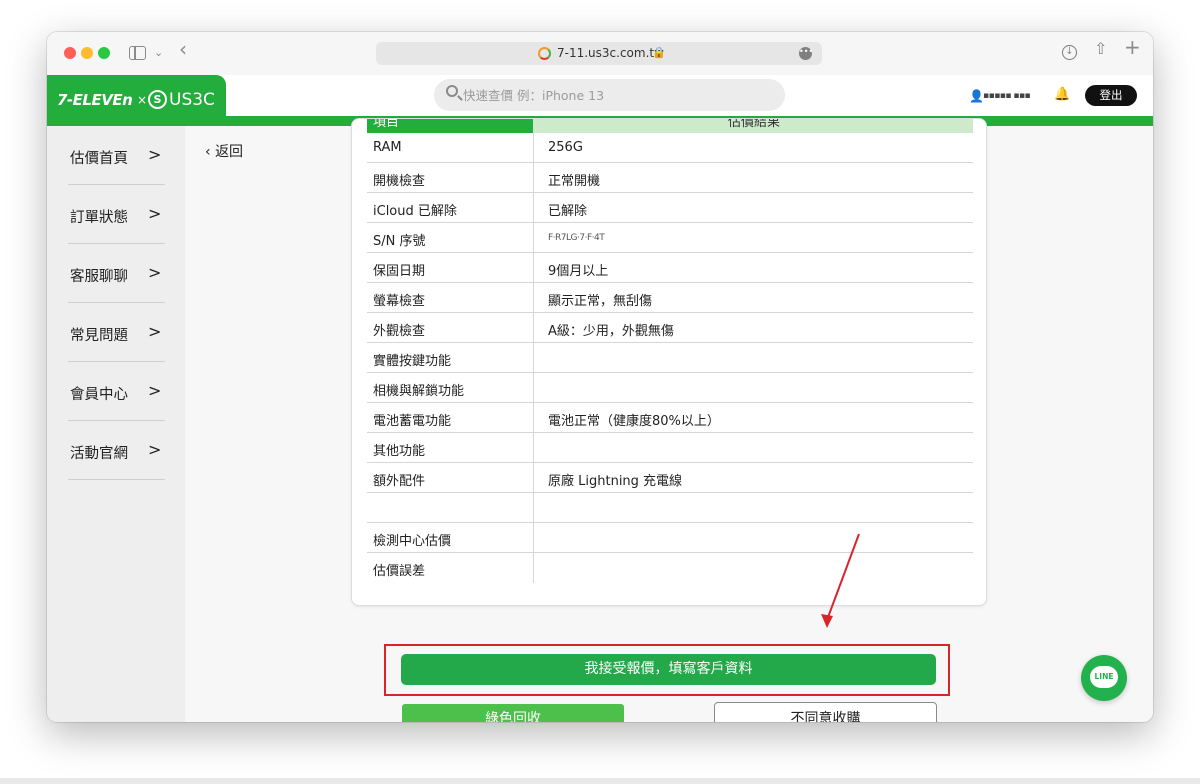 The image size is (1200, 784). Describe the element at coordinates (615, 481) in the screenshot. I see `row-value: 原廠 Lightning 充電線` at that location.